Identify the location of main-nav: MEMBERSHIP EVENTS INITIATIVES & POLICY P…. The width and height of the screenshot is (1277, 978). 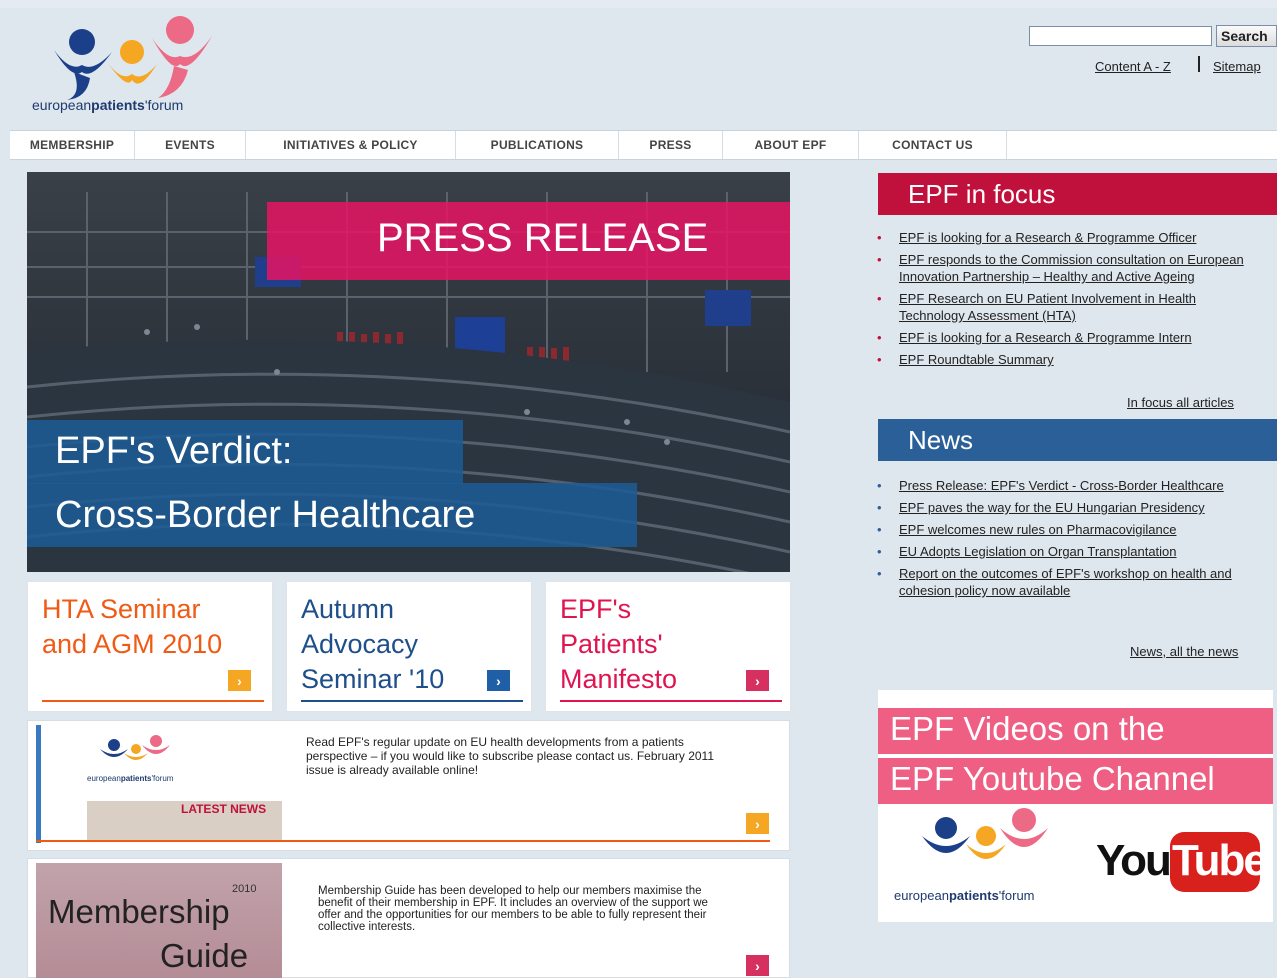
(643, 145).